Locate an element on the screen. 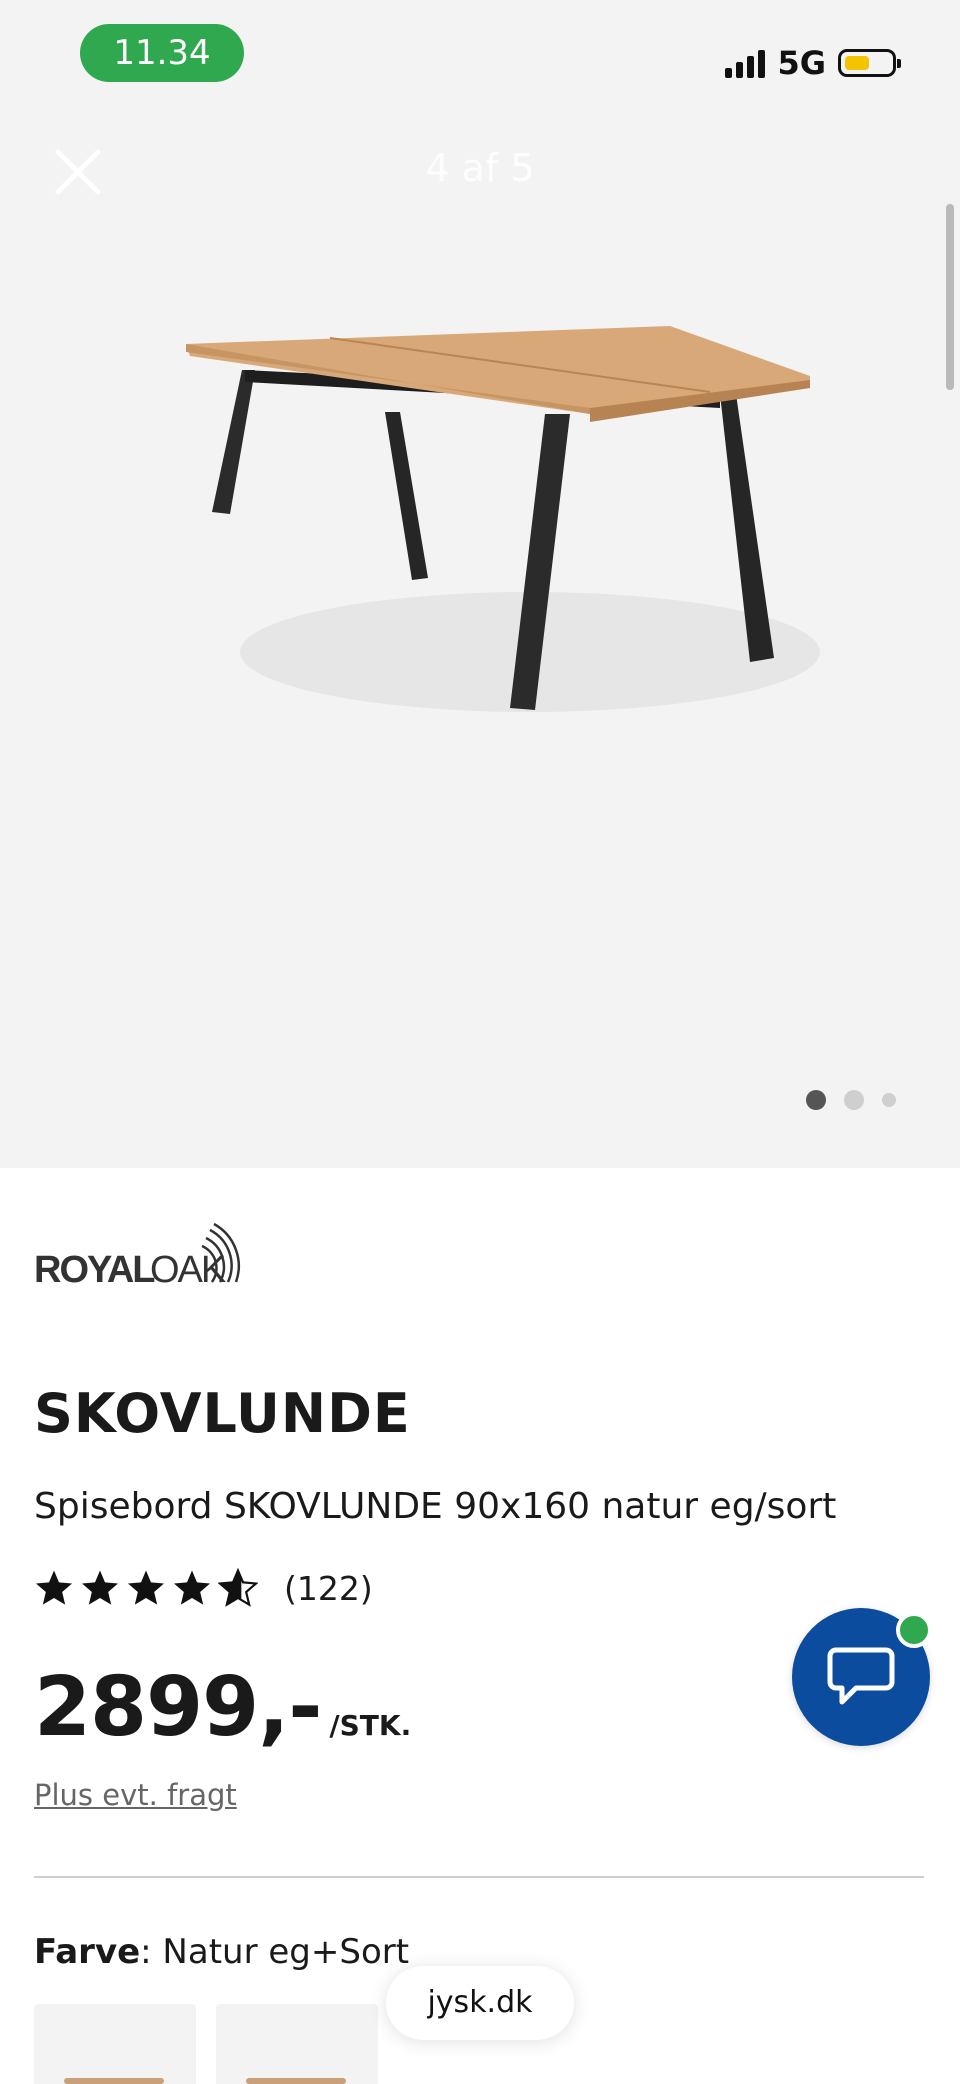 The height and width of the screenshot is (2084, 960). chat-notification-dot is located at coordinates (914, 1630).